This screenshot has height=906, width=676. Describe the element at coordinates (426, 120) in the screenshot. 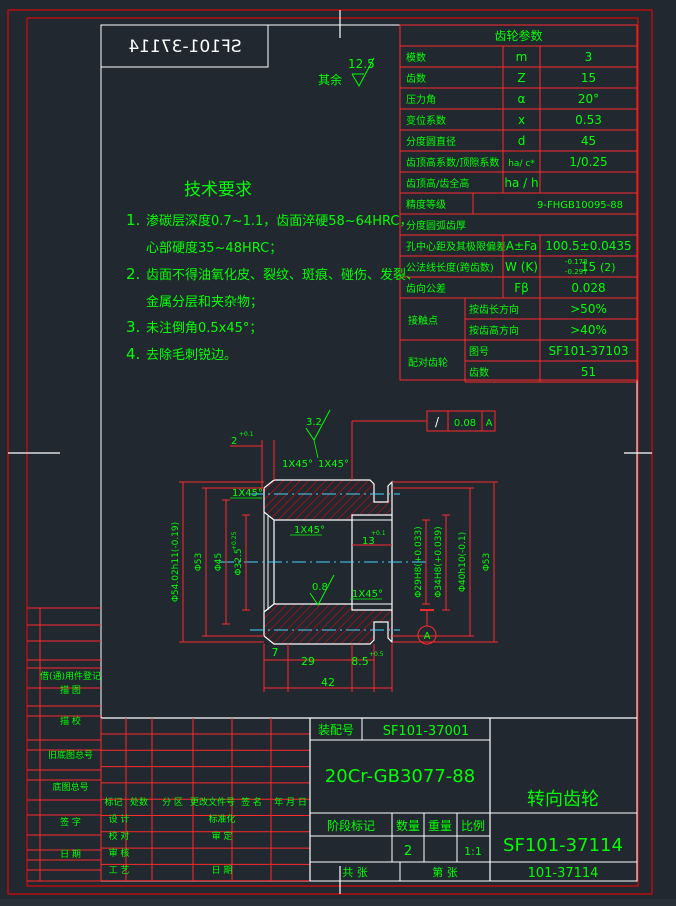

I see `gear-param-name: 变位系数` at that location.